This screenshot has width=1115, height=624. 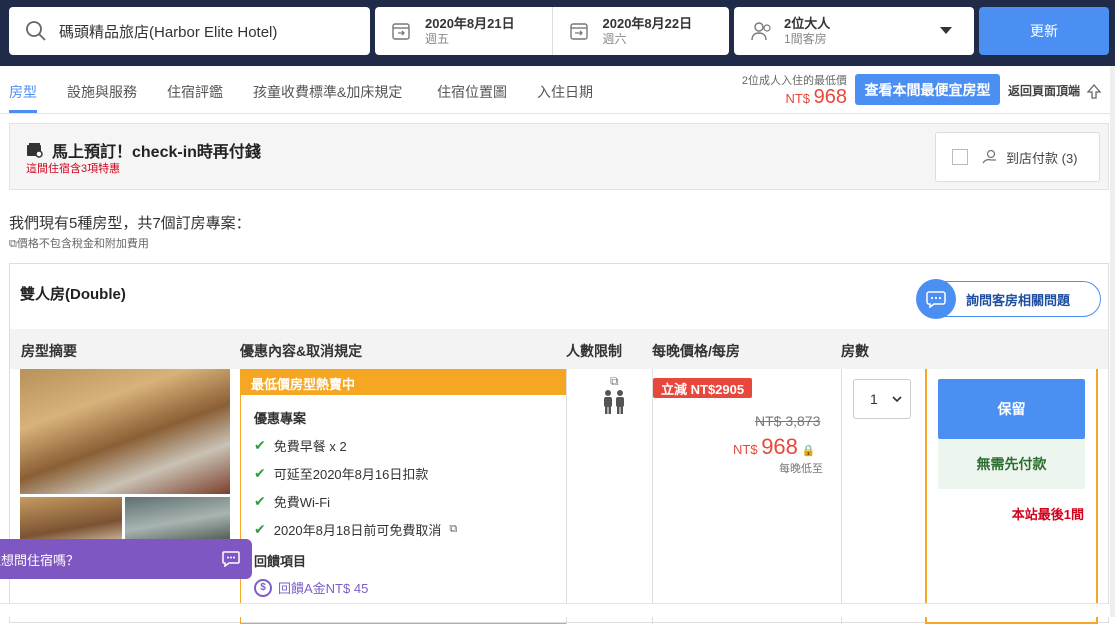 What do you see at coordinates (1094, 91) in the screenshot?
I see `arrow-up-icon` at bounding box center [1094, 91].